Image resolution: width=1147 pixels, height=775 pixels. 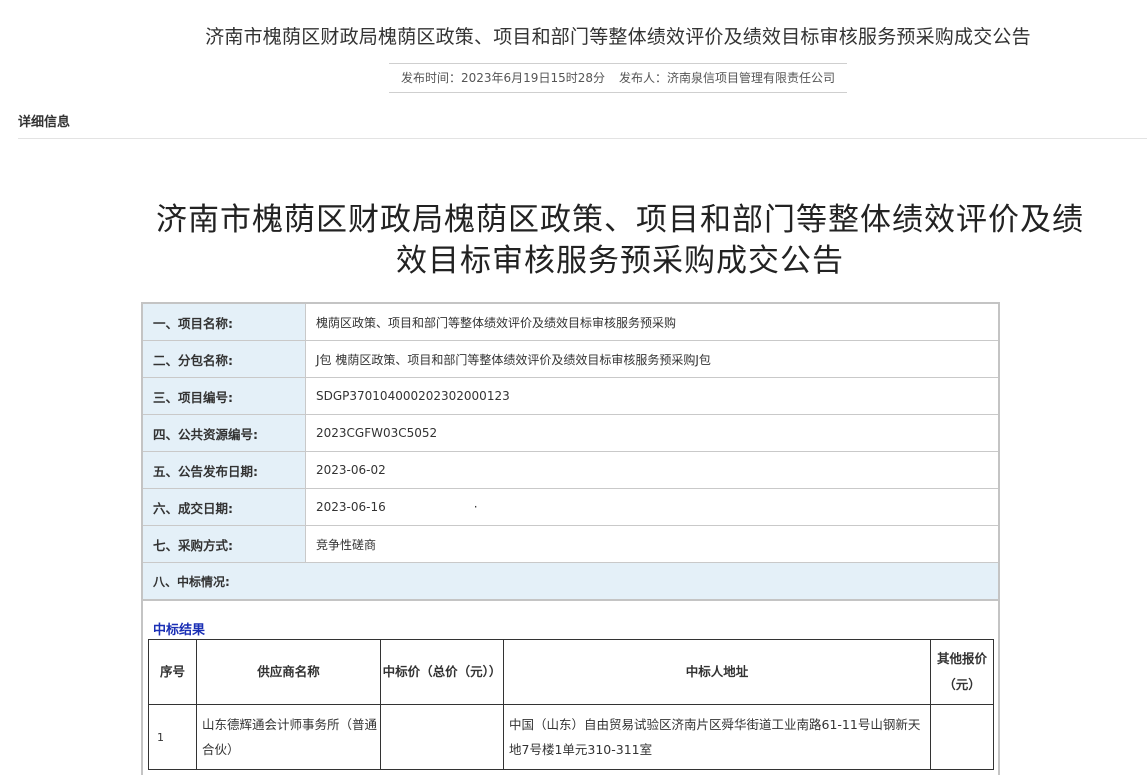 What do you see at coordinates (172, 737) in the screenshot?
I see `cell-seq: 1` at bounding box center [172, 737].